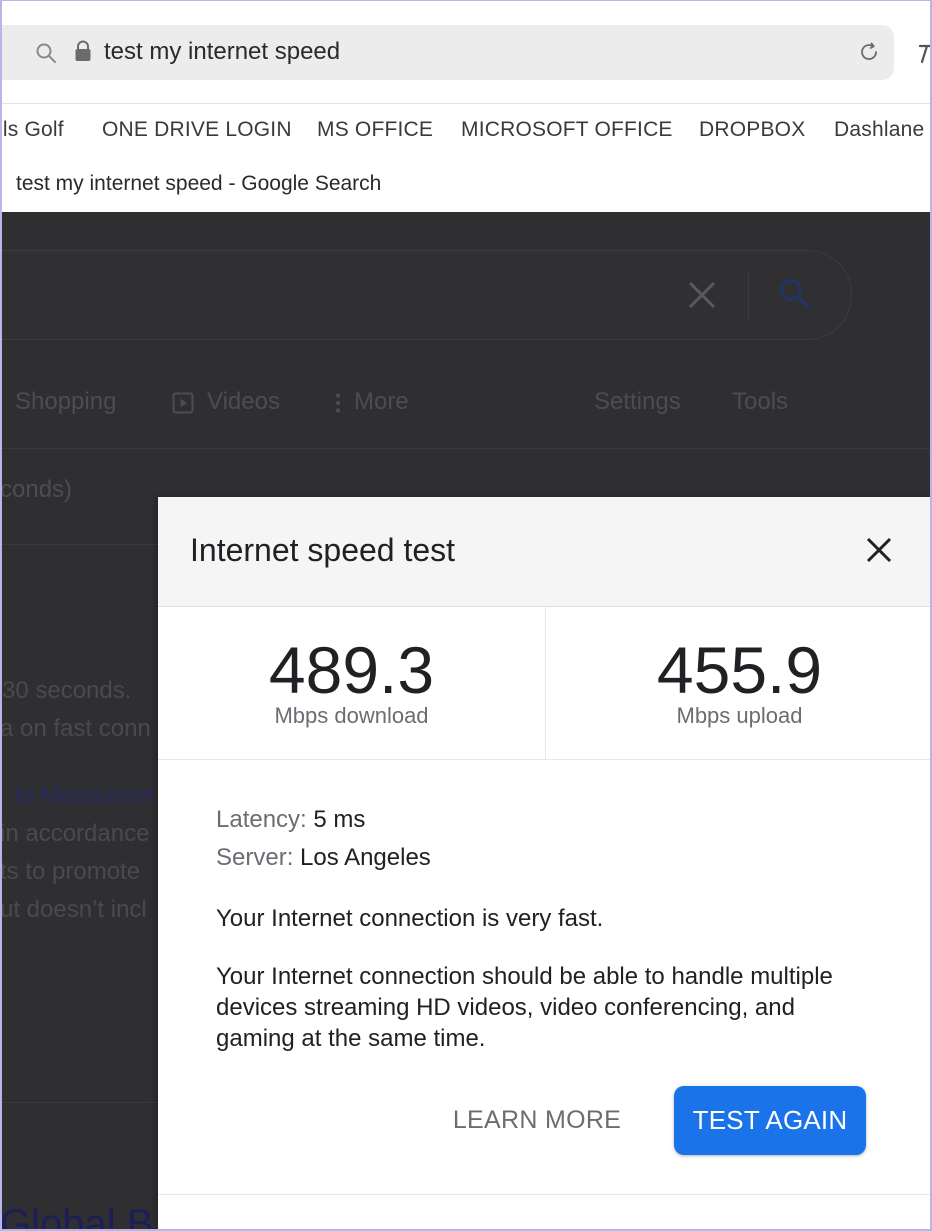 The width and height of the screenshot is (932, 1231). I want to click on tabs-divider, so click(466, 448).